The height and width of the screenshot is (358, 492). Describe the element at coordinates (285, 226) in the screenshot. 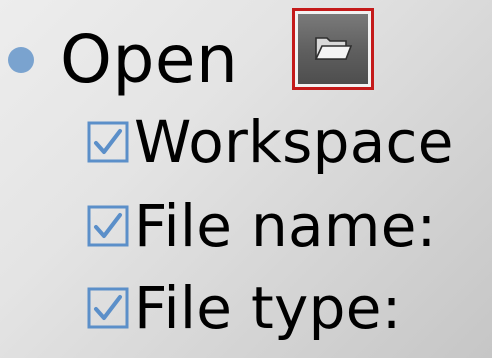

I see `sub-item-label: File name:` at that location.